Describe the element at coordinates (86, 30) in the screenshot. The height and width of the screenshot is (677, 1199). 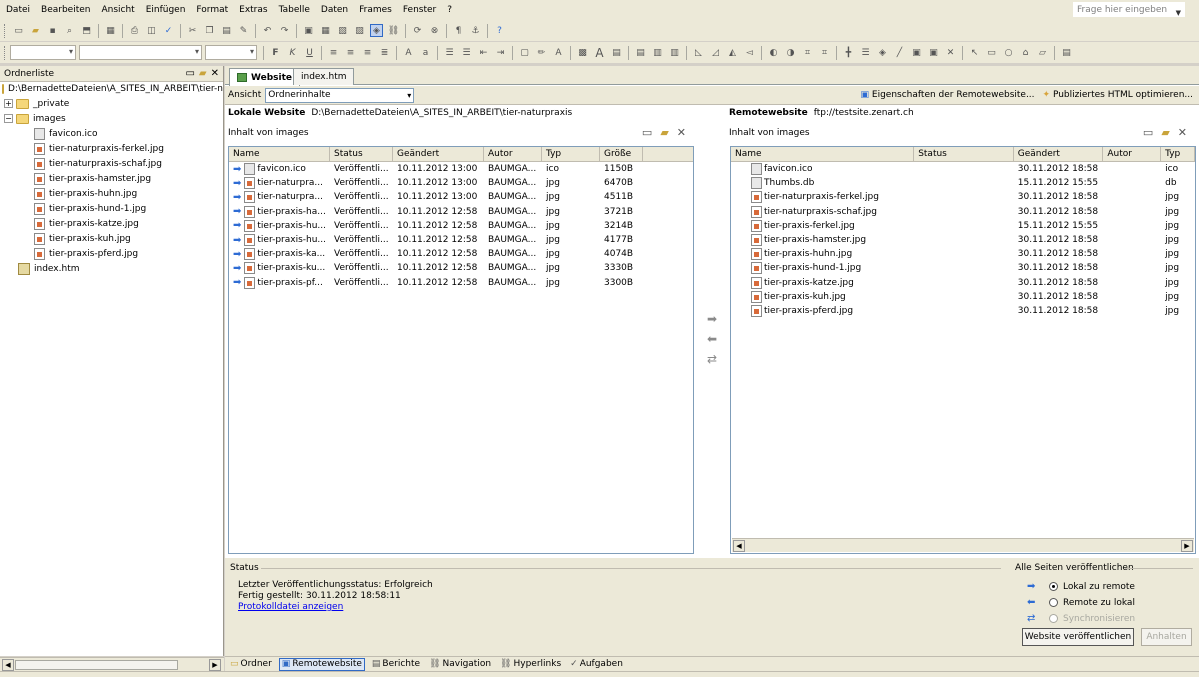
I see `publish-icon: ⬒` at that location.